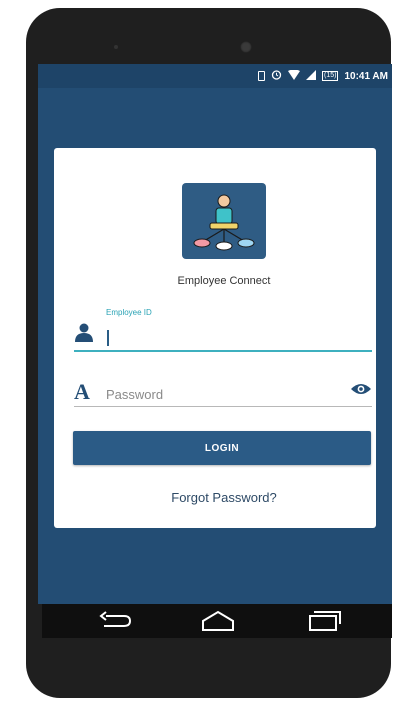 The width and height of the screenshot is (398, 708). I want to click on alarm-icon, so click(276, 76).